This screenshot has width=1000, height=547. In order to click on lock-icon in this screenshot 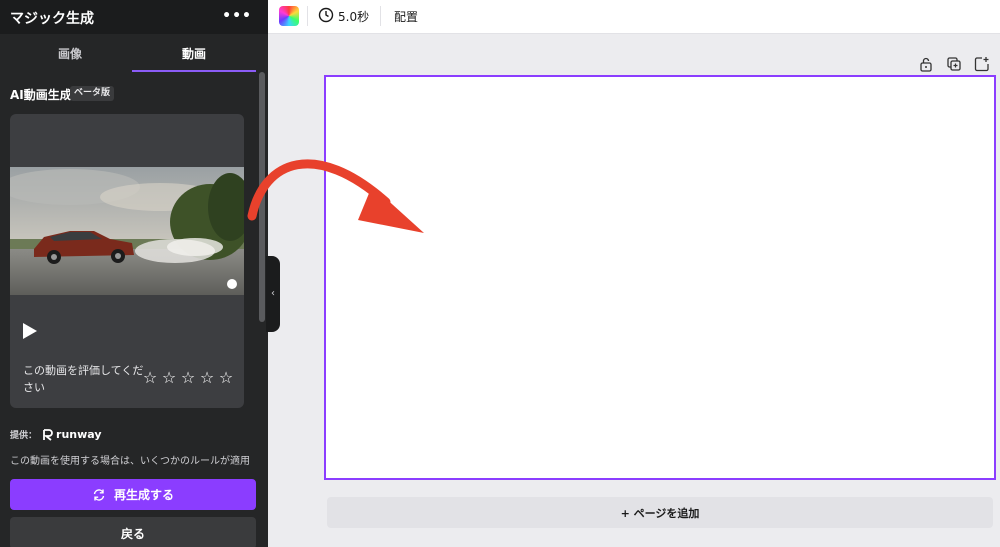, I will do `click(926, 64)`.